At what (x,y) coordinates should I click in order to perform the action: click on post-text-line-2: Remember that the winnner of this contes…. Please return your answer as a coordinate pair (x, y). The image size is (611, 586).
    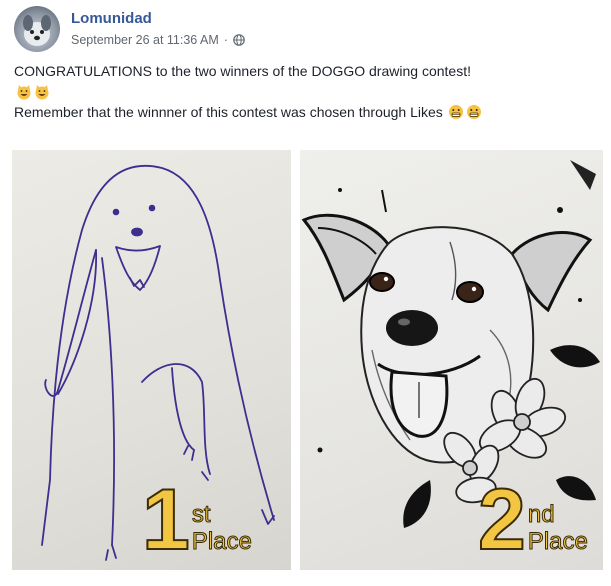
    Looking at the image, I should click on (306, 112).